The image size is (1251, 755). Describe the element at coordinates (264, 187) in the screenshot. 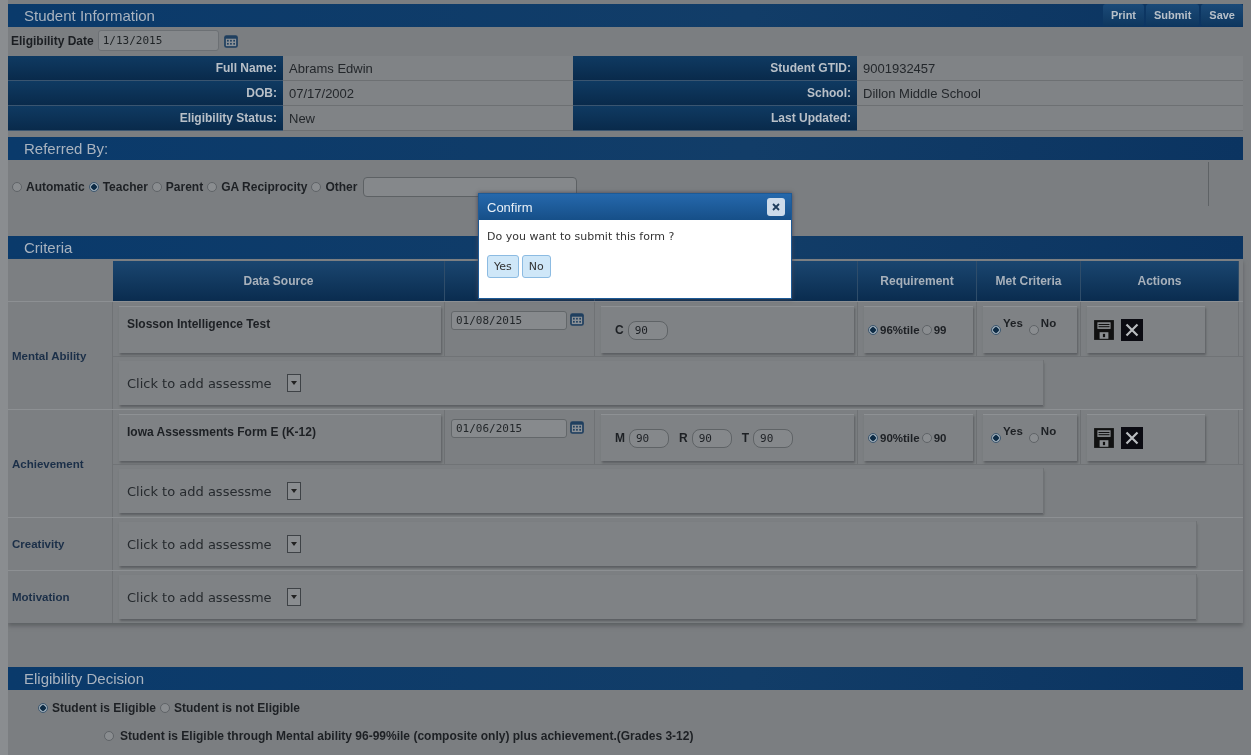

I see `radio-label: GA Reciprocity` at that location.